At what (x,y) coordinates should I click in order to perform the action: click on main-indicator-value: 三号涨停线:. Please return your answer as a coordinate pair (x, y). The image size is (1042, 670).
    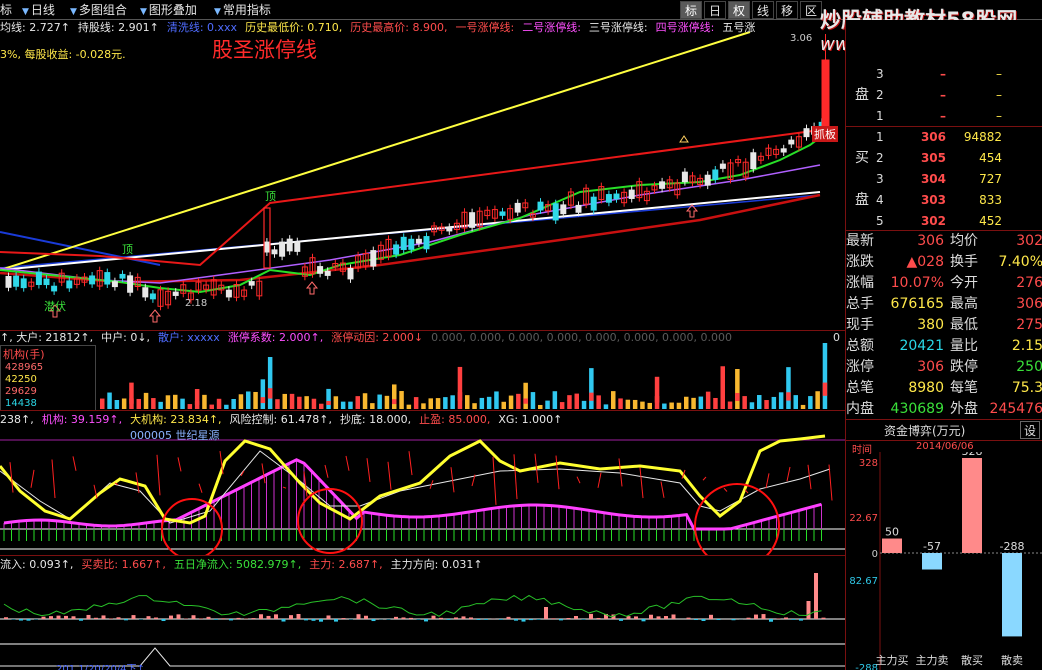
    Looking at the image, I should click on (618, 27).